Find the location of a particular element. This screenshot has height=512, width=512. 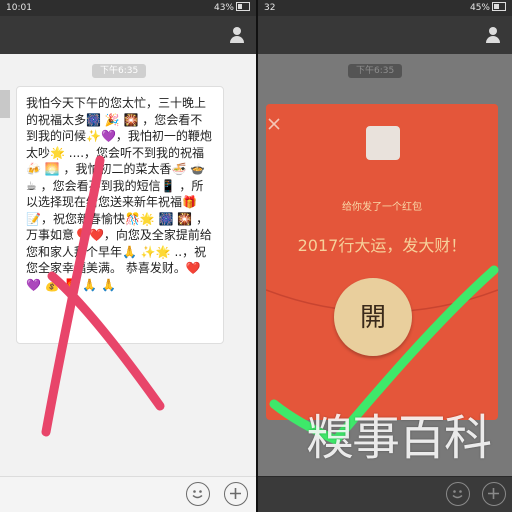

battery-percent: 43% is located at coordinates (223, 8).